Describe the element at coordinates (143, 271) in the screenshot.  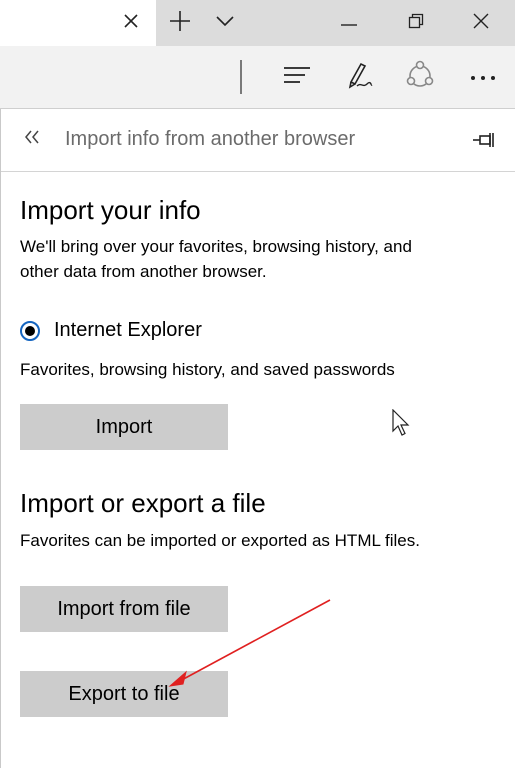
I see `import-info-description-line2: other data from another browser.` at that location.